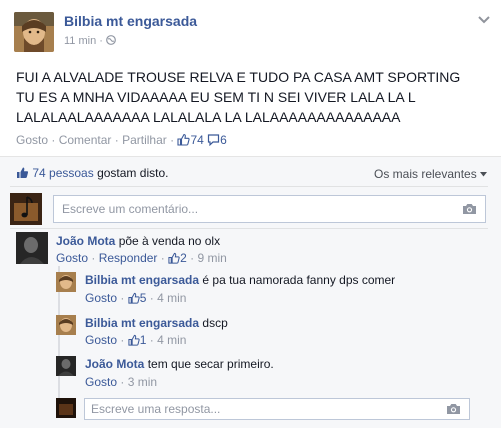  I want to click on likers-link: 74 pessoas, so click(62, 173).